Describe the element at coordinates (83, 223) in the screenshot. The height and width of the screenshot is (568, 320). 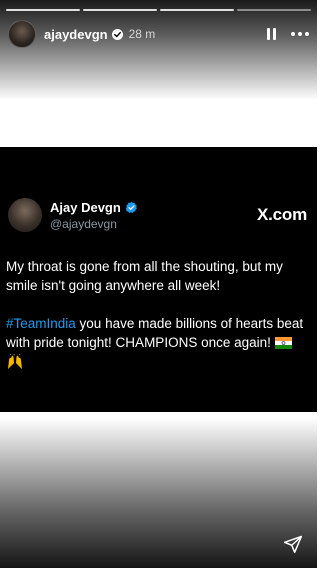
I see `tweet-handle: @ajaydevgn` at that location.